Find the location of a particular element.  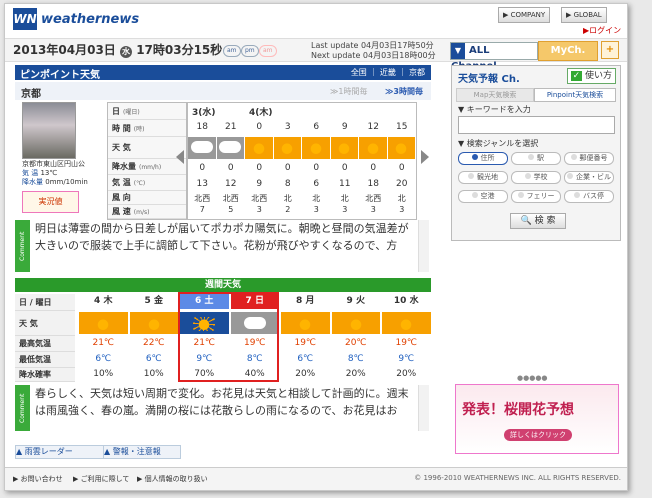

wind-speed-cell: 3 is located at coordinates (316, 209).